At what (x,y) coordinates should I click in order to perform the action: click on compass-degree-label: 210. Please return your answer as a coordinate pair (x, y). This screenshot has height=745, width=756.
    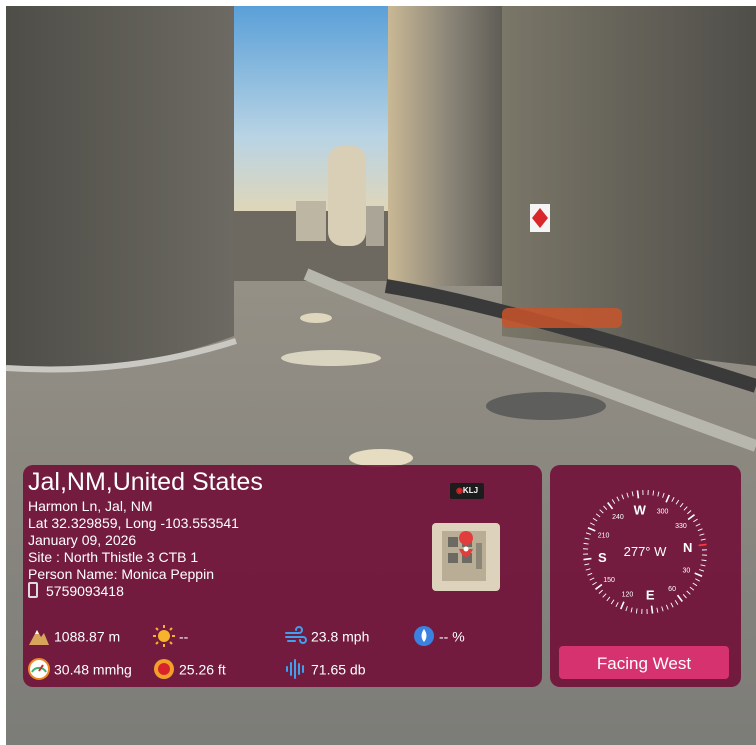
    Looking at the image, I should click on (604, 535).